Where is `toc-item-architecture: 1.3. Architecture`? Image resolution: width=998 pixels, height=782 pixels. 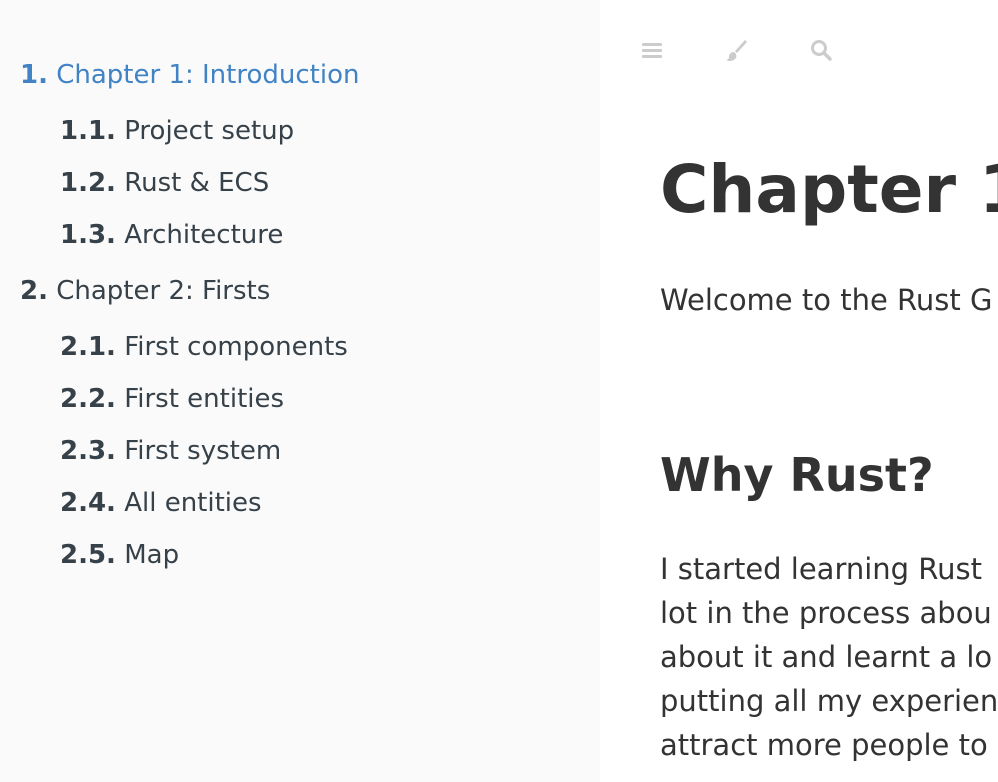 toc-item-architecture: 1.3. Architecture is located at coordinates (171, 235).